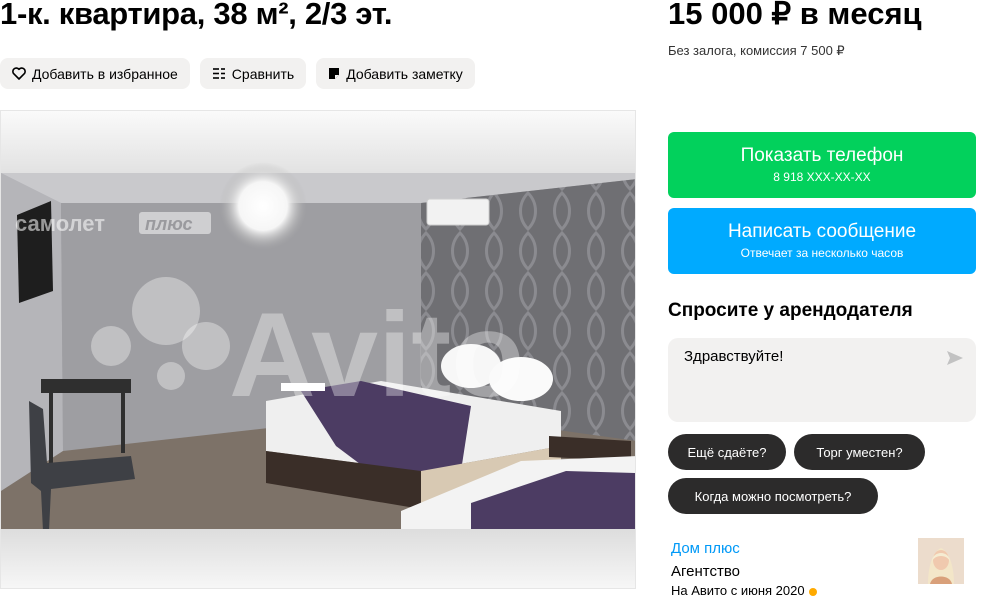 Image resolution: width=982 pixels, height=598 pixels. I want to click on quick-reply-when-to-view: Когда можно посмотреть?, so click(773, 496).